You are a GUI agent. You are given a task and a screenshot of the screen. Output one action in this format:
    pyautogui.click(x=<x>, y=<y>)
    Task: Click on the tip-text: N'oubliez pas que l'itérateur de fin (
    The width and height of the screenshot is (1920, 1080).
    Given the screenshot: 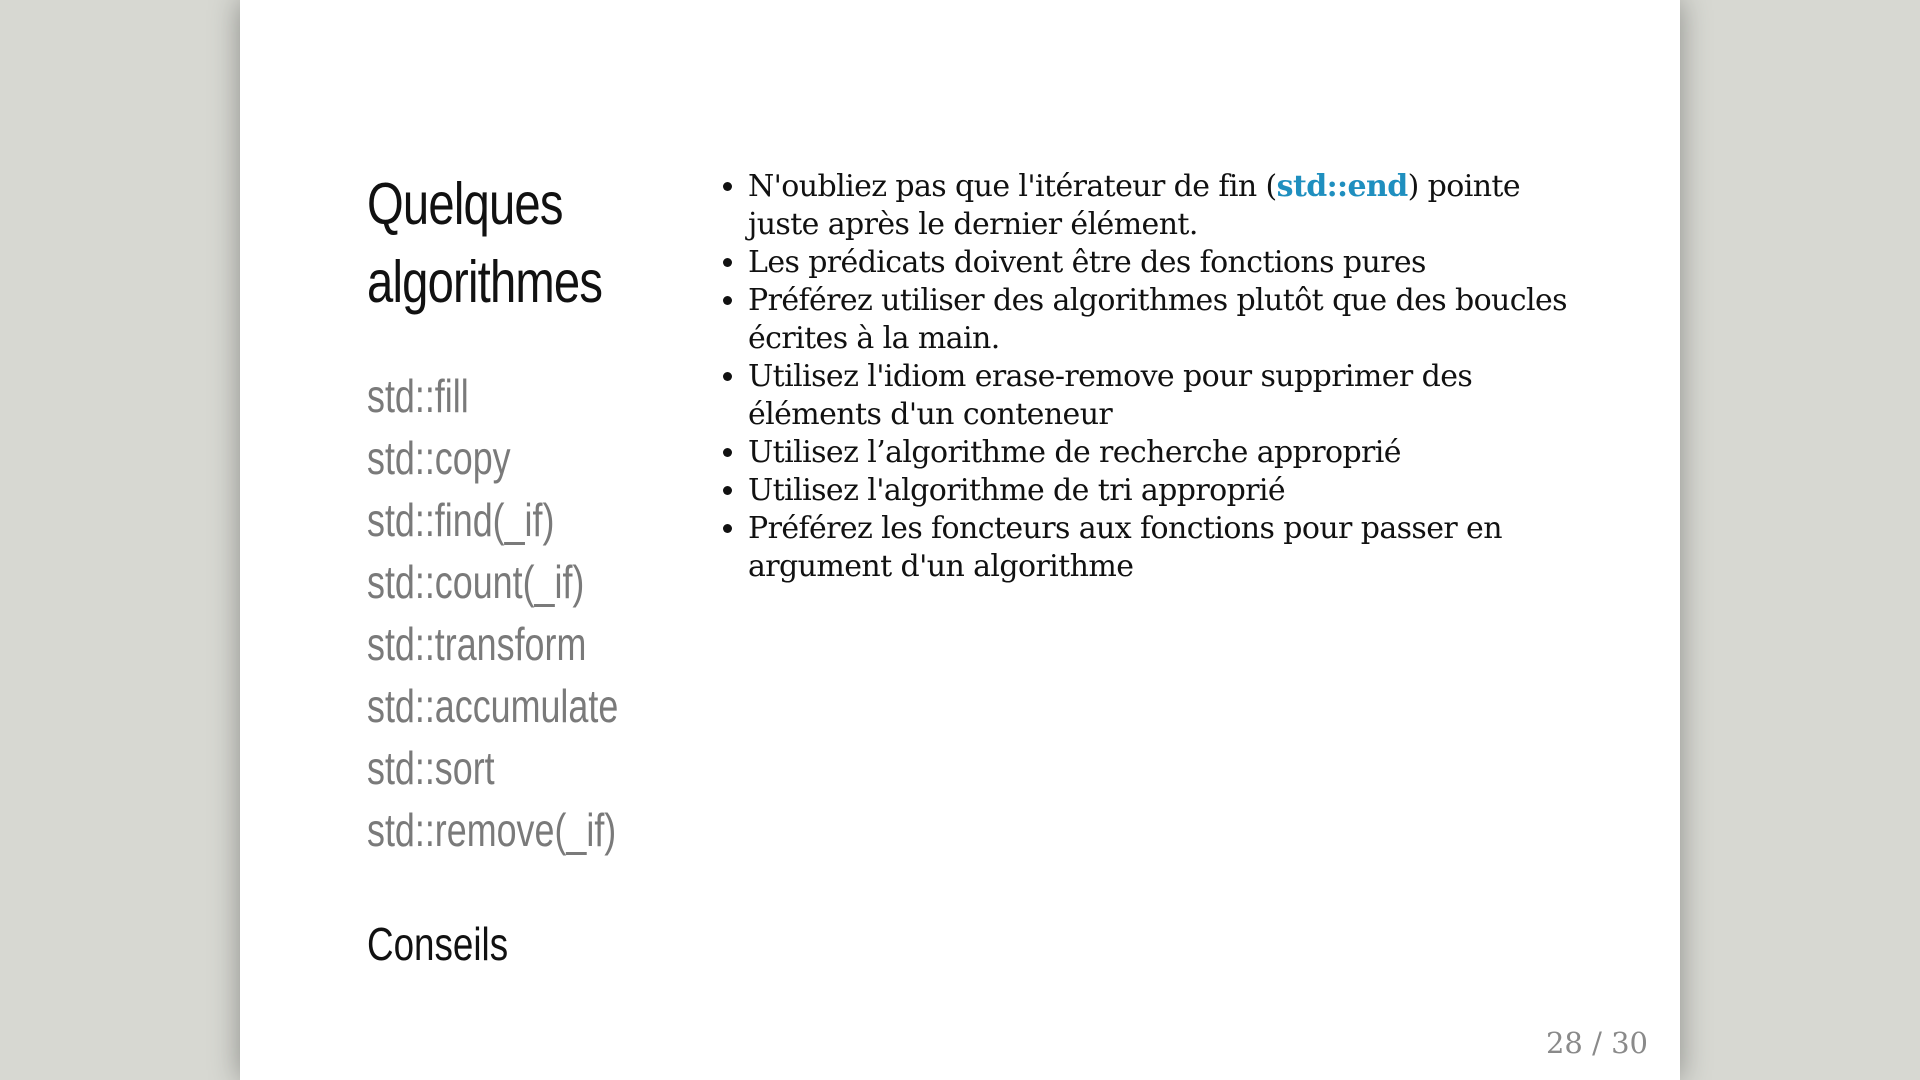 What is the action you would take?
    pyautogui.click(x=1012, y=186)
    